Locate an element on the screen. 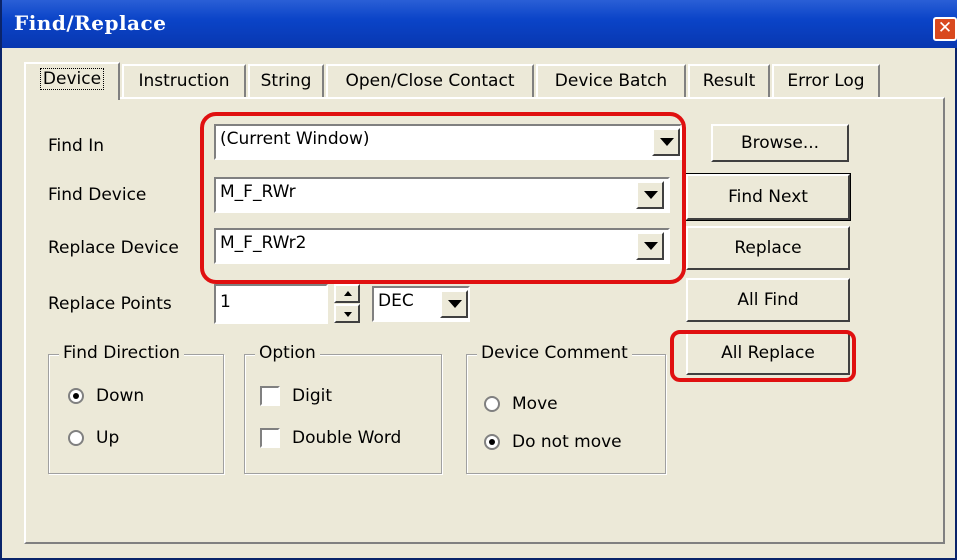 This screenshot has width=957, height=560. radix-dropdown-button is located at coordinates (454, 304).